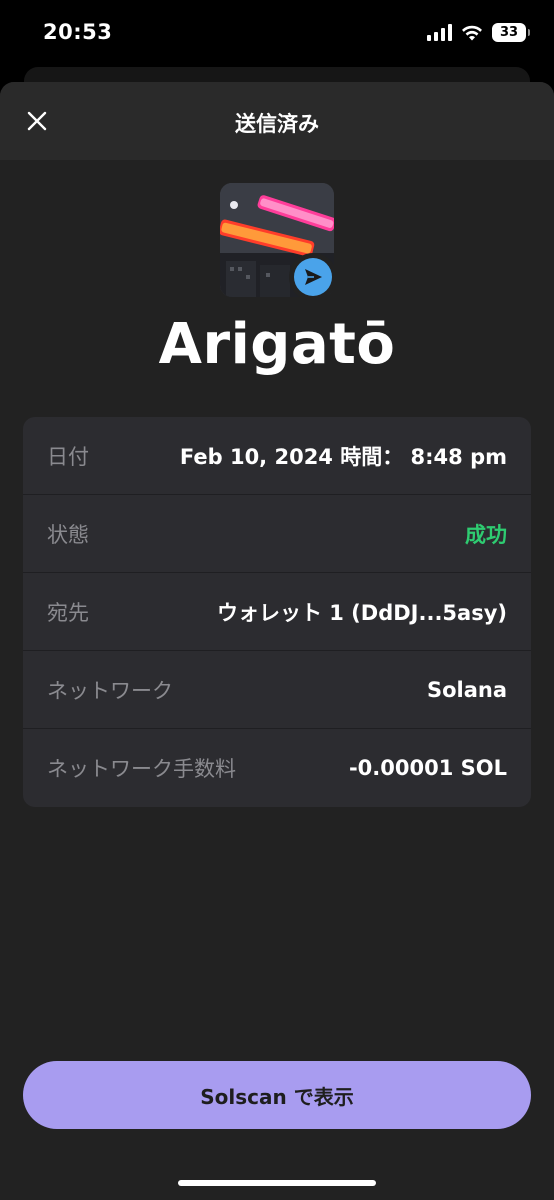  I want to click on status-icons: 33, so click(478, 32).